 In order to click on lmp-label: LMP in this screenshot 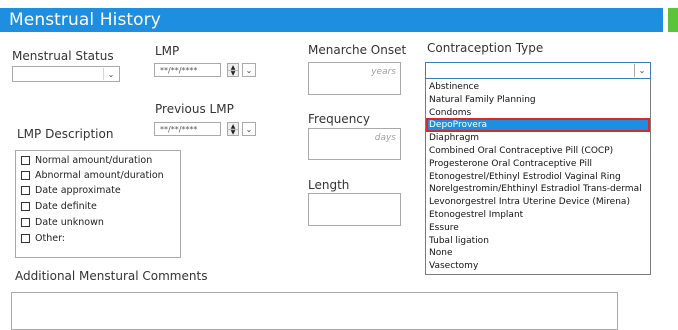, I will do `click(167, 51)`.